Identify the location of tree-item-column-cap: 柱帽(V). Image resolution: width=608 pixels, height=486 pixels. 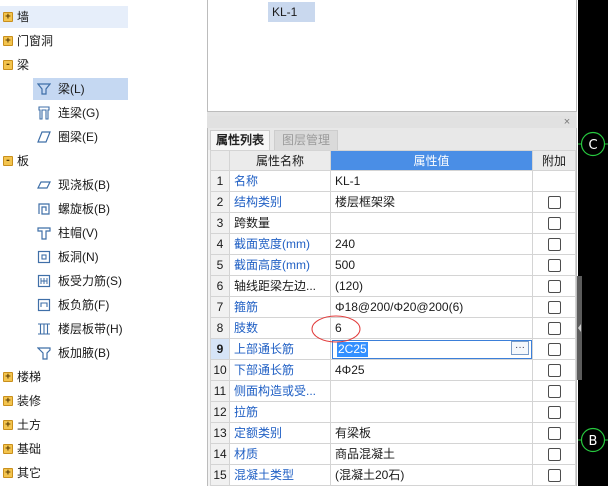
(80, 233).